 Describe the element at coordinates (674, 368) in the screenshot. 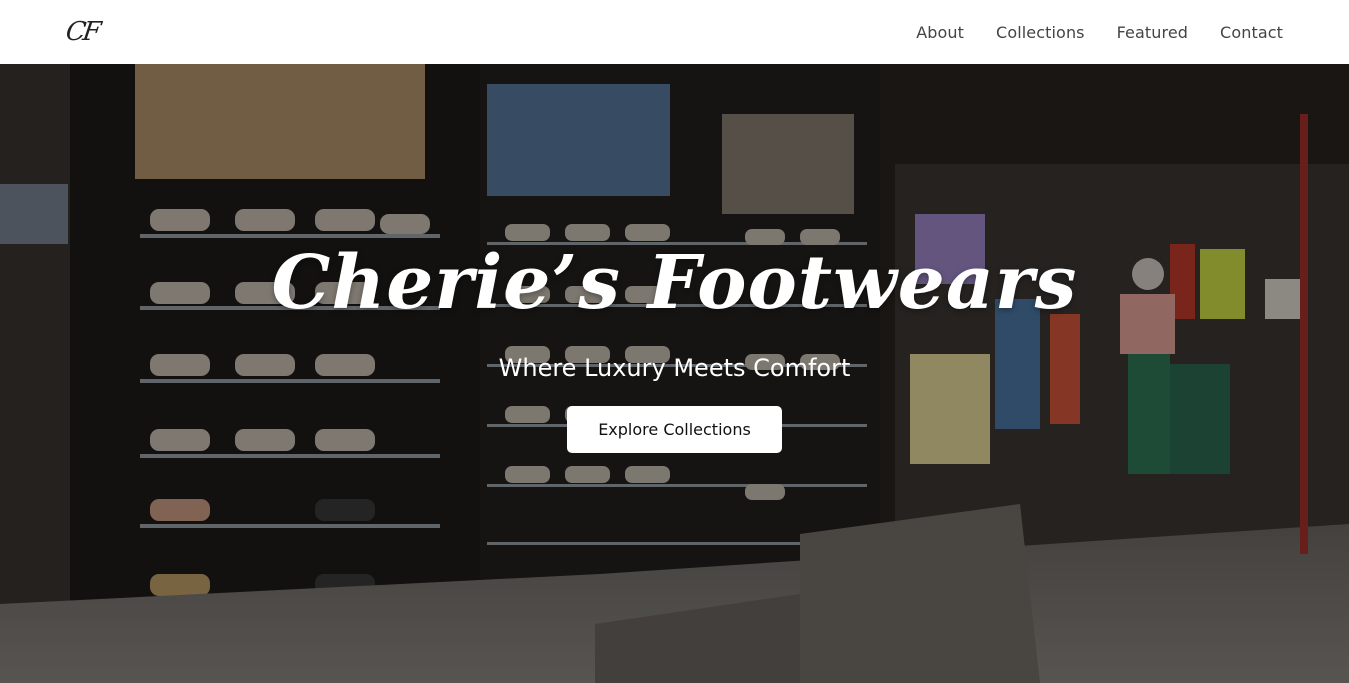

I see `hero-subtitle: Where Luxury Meets Comfort` at that location.